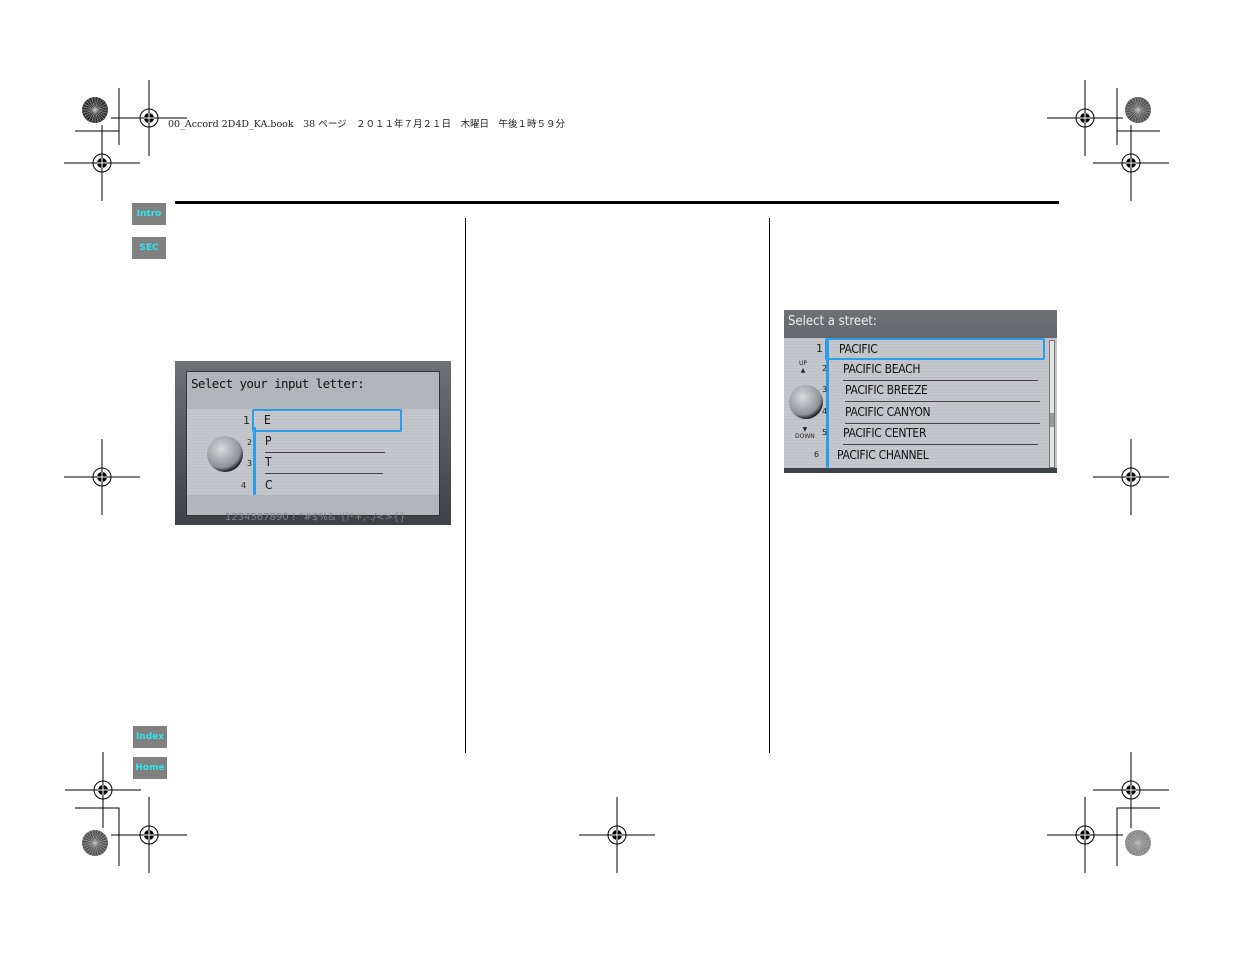 Image resolution: width=1235 pixels, height=954 pixels. What do you see at coordinates (150, 768) in the screenshot?
I see `home-button: Home` at bounding box center [150, 768].